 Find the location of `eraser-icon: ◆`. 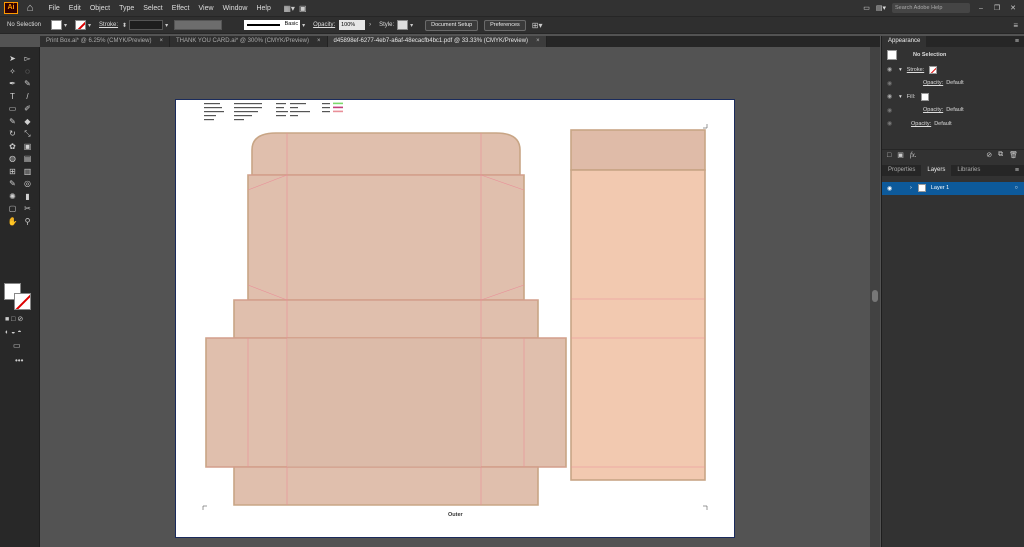

eraser-icon: ◆ is located at coordinates (27, 122).